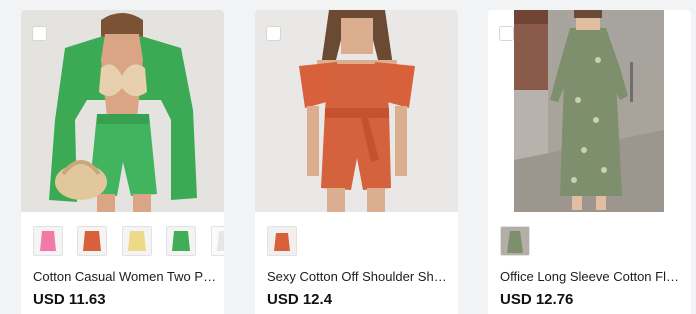  What do you see at coordinates (181, 241) in the screenshot?
I see `color-thumbnail-green` at bounding box center [181, 241].